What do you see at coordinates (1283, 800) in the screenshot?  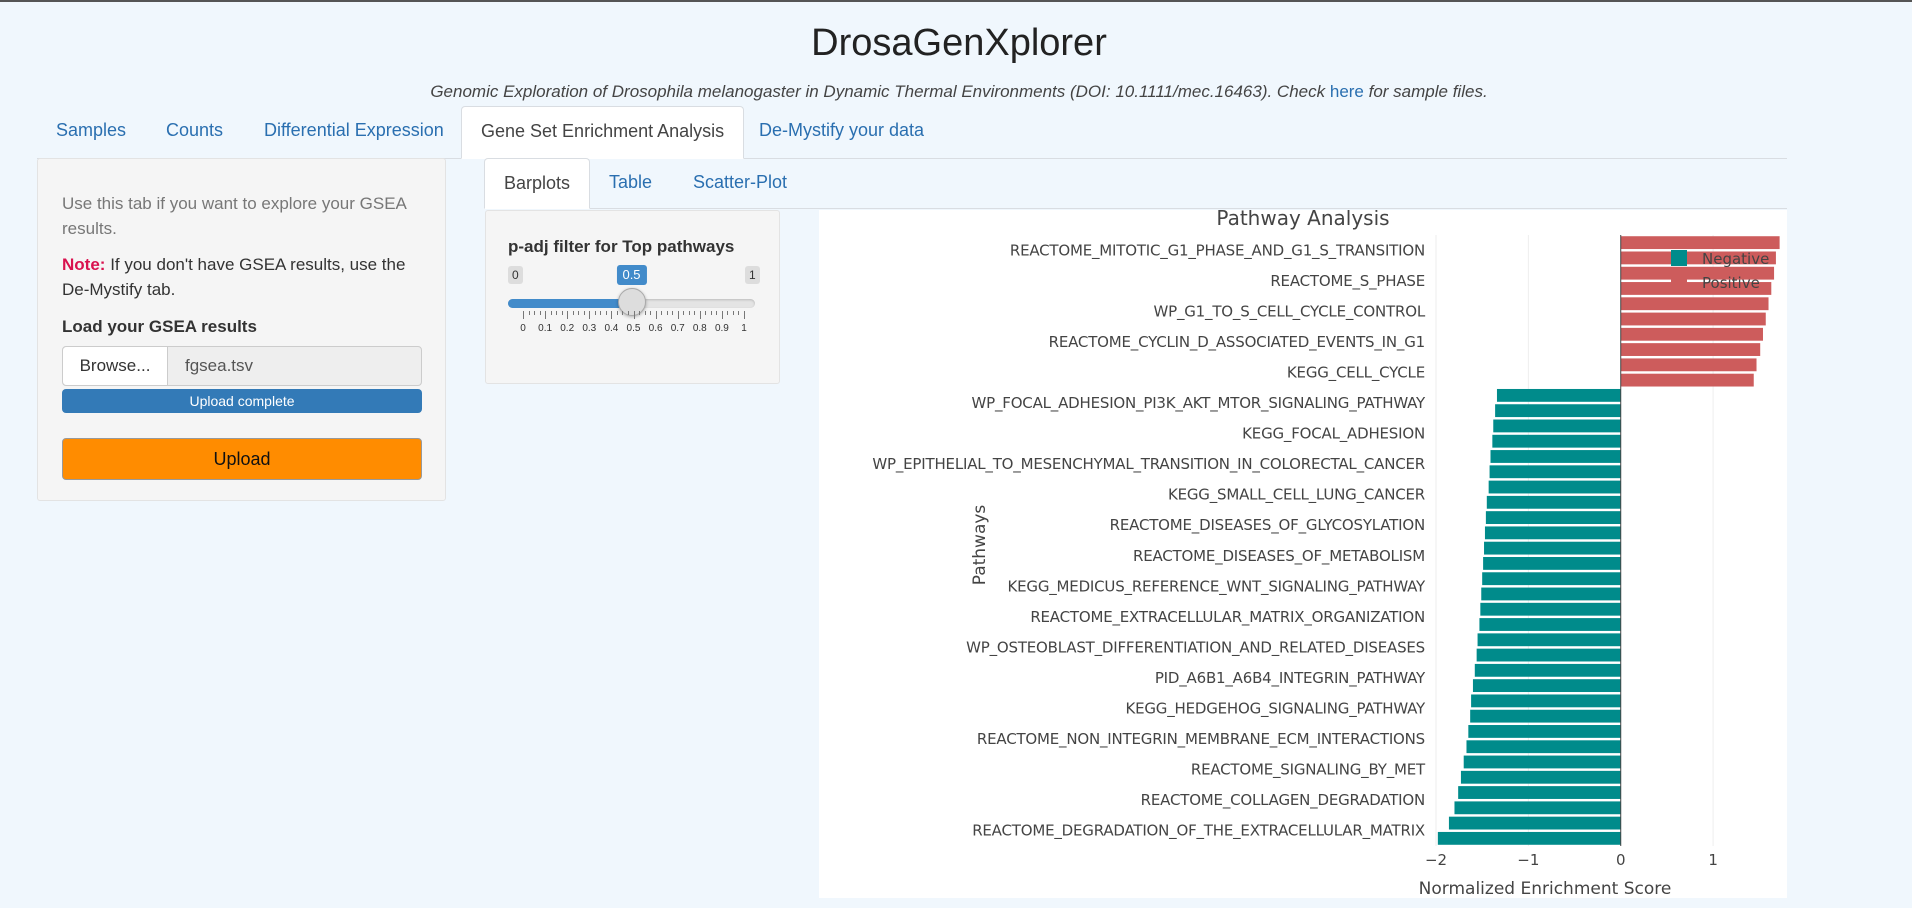 I see `chart-category-label: REACTOME_COLLAGEN_DEGRADATION` at bounding box center [1283, 800].